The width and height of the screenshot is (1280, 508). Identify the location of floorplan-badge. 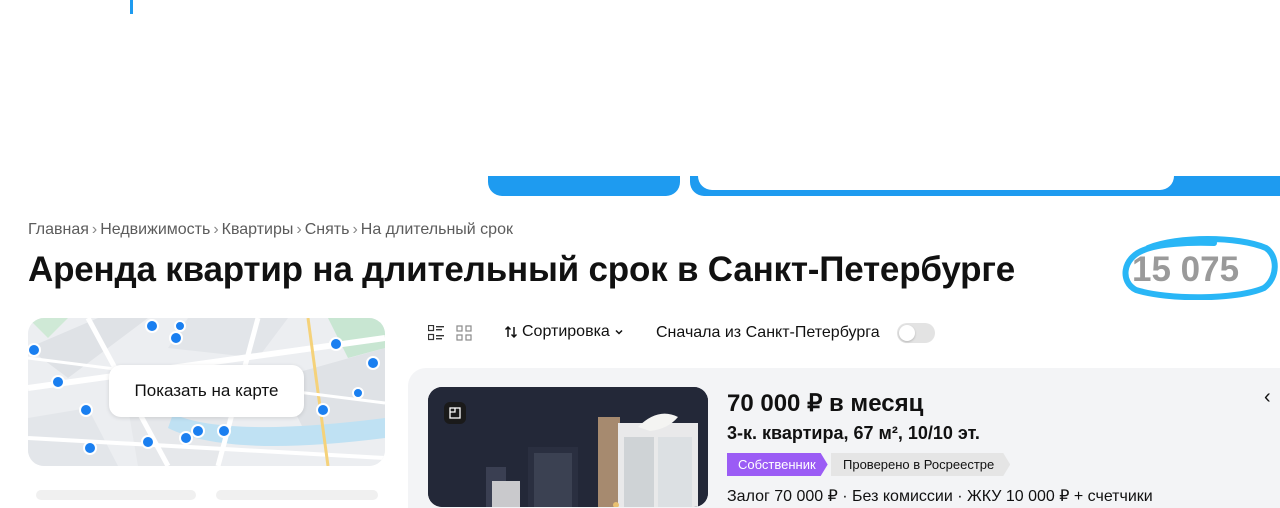
(455, 413).